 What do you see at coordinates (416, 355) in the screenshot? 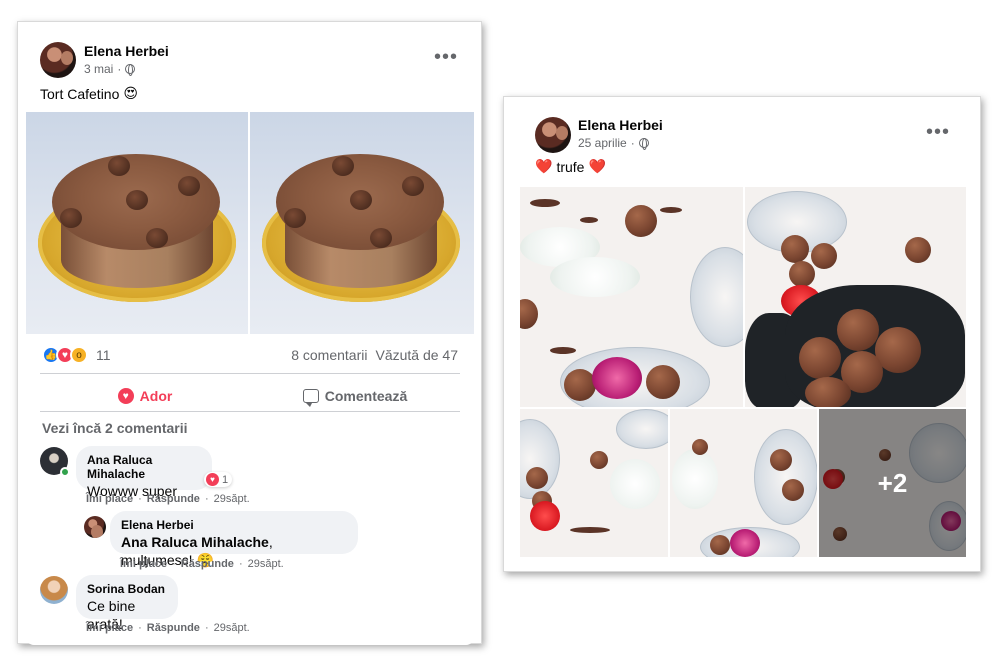
I see `views-count: Văzută de 47` at bounding box center [416, 355].